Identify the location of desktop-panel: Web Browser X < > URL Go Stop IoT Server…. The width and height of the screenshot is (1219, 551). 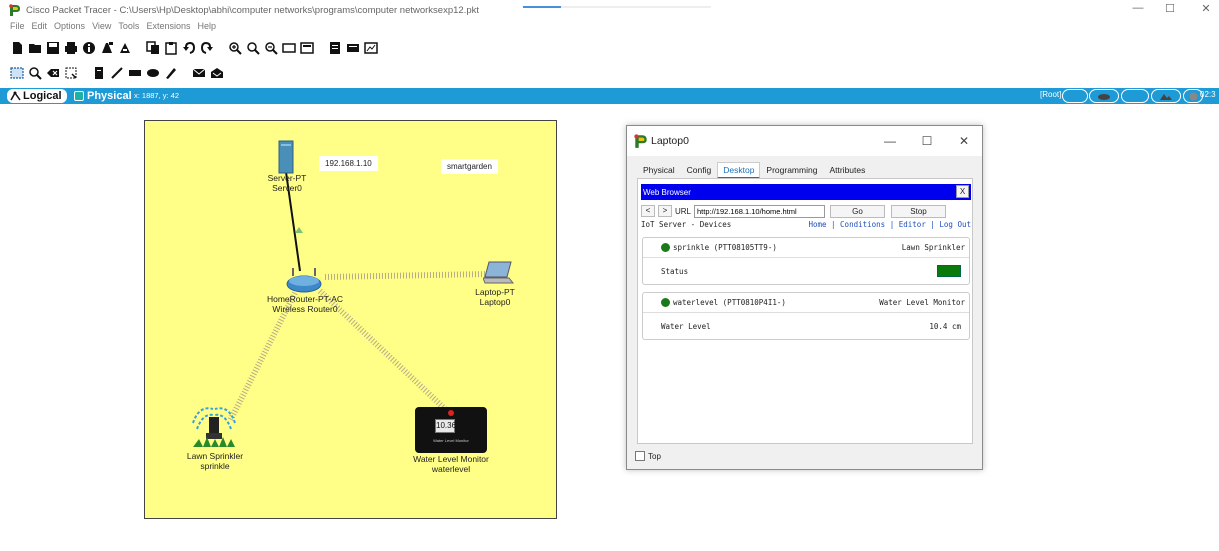
(805, 311).